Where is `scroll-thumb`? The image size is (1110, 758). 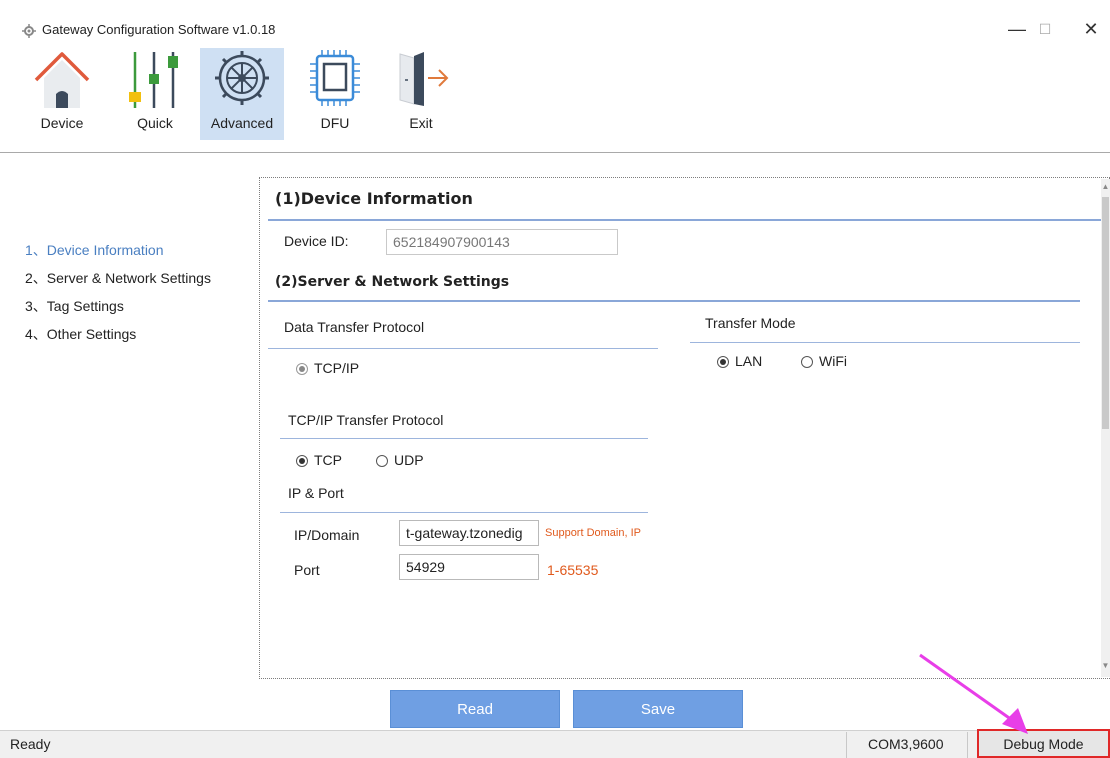
scroll-thumb is located at coordinates (1105, 313).